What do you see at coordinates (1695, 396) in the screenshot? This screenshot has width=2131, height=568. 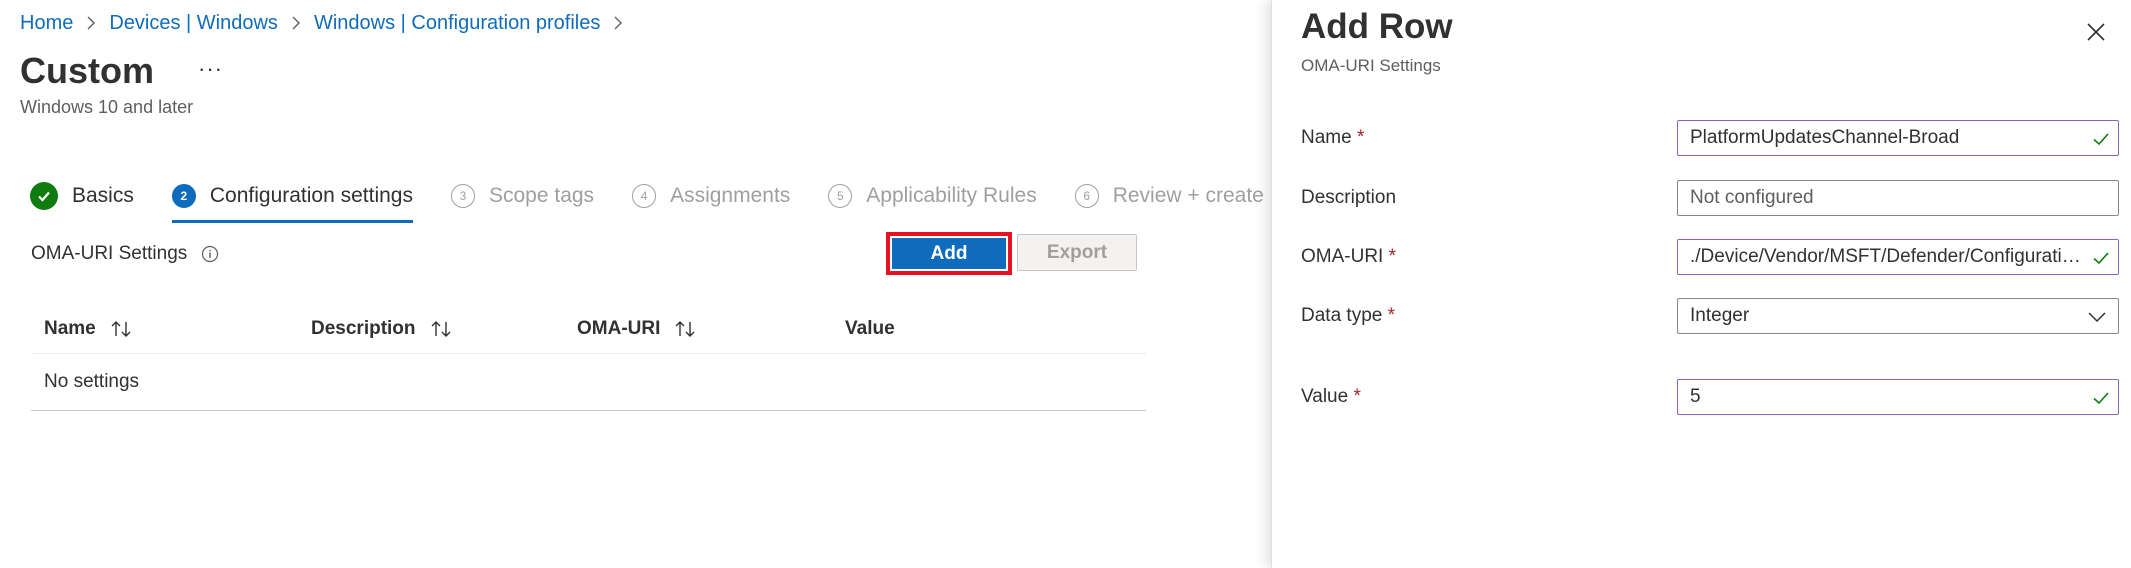 I see `value-field-value: 5` at bounding box center [1695, 396].